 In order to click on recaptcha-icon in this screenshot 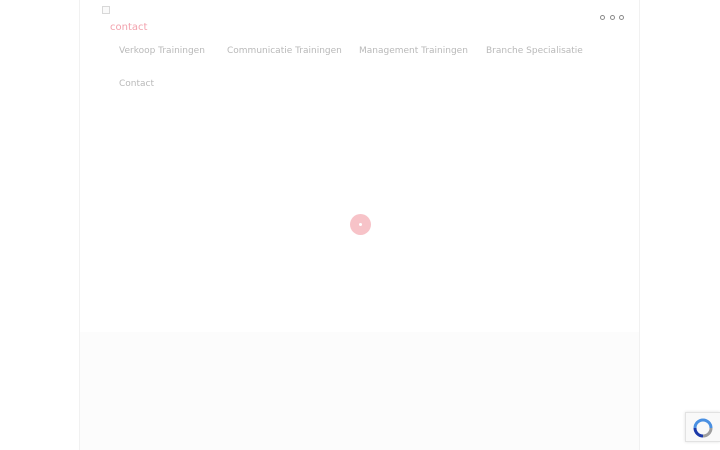, I will do `click(703, 428)`.